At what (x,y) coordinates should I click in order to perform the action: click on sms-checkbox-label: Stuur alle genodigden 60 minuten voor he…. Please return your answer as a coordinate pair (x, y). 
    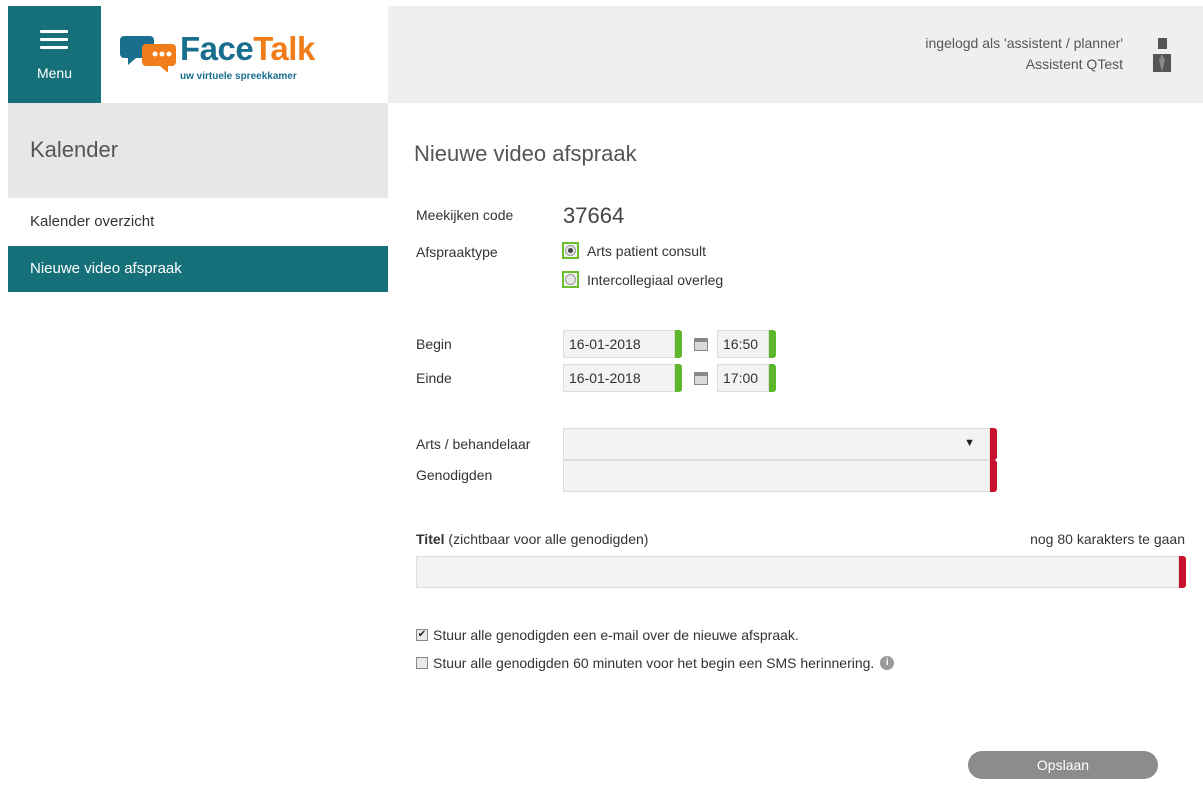
    Looking at the image, I should click on (654, 663).